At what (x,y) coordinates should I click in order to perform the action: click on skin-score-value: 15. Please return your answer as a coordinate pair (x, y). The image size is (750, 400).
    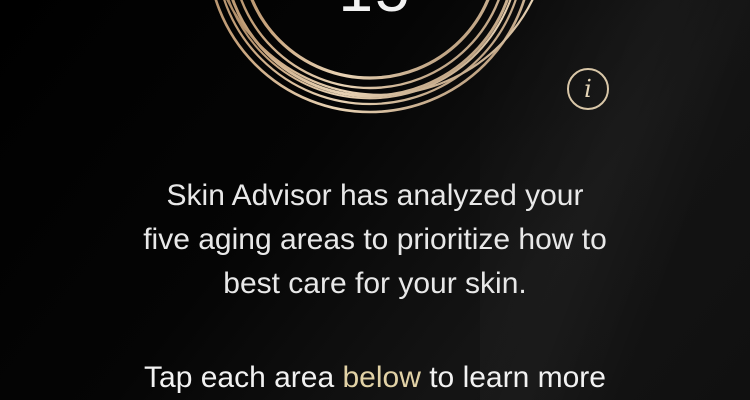
    Looking at the image, I should click on (375, 11).